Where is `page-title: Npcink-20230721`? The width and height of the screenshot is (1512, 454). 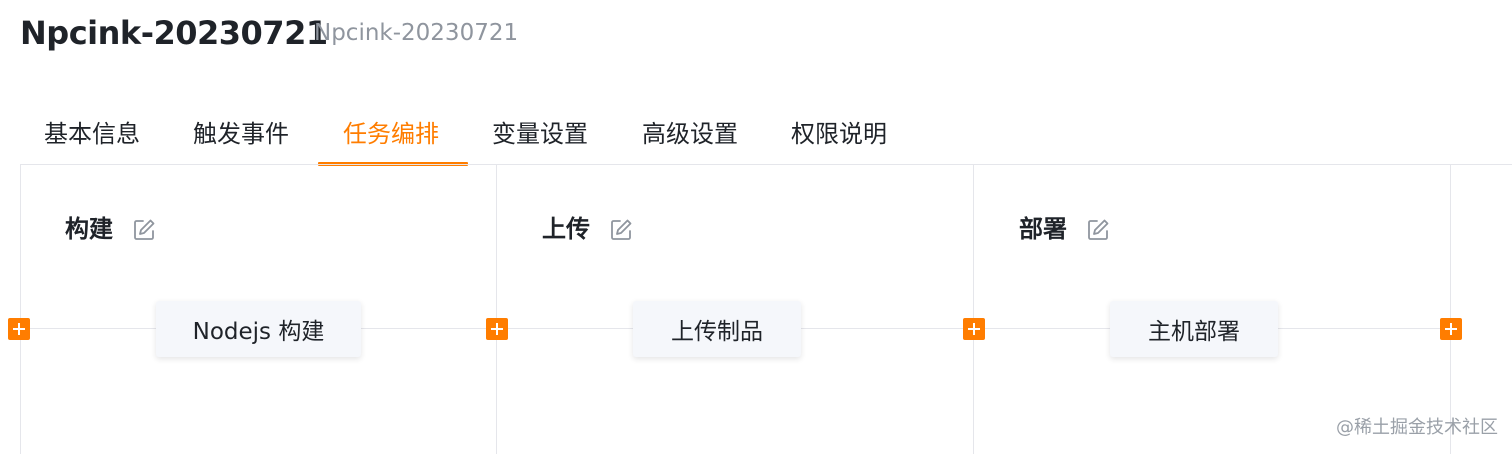
page-title: Npcink-20230721 is located at coordinates (174, 33).